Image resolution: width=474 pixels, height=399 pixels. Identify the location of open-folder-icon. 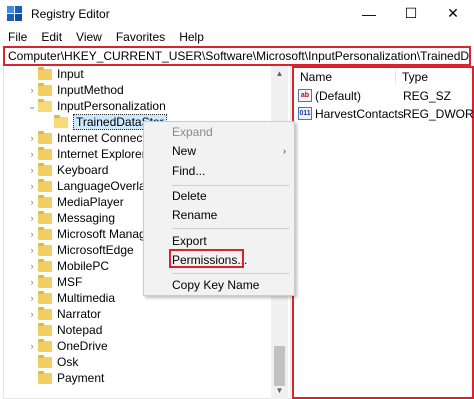
(61, 121).